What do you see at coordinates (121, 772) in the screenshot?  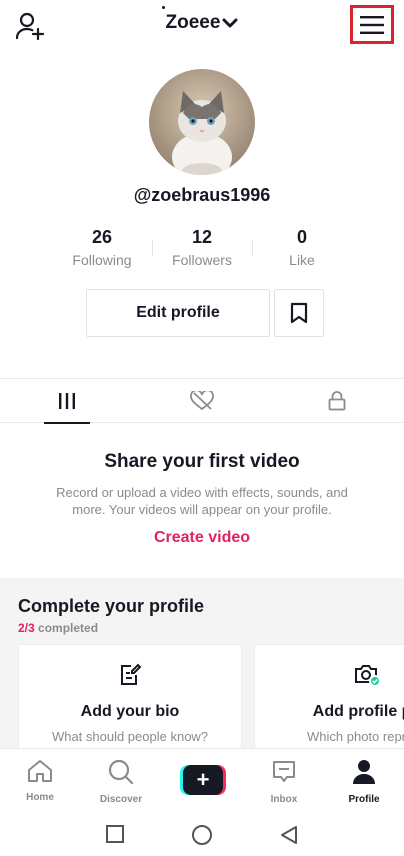 I see `search-icon` at bounding box center [121, 772].